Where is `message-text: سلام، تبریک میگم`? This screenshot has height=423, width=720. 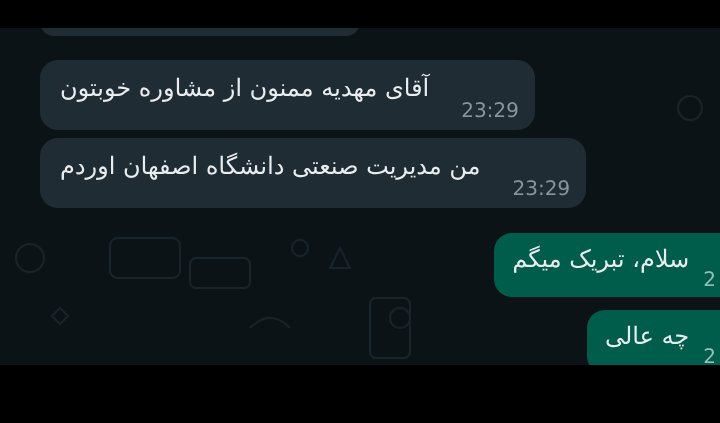
message-text: سلام، تبریک میگم is located at coordinates (601, 261).